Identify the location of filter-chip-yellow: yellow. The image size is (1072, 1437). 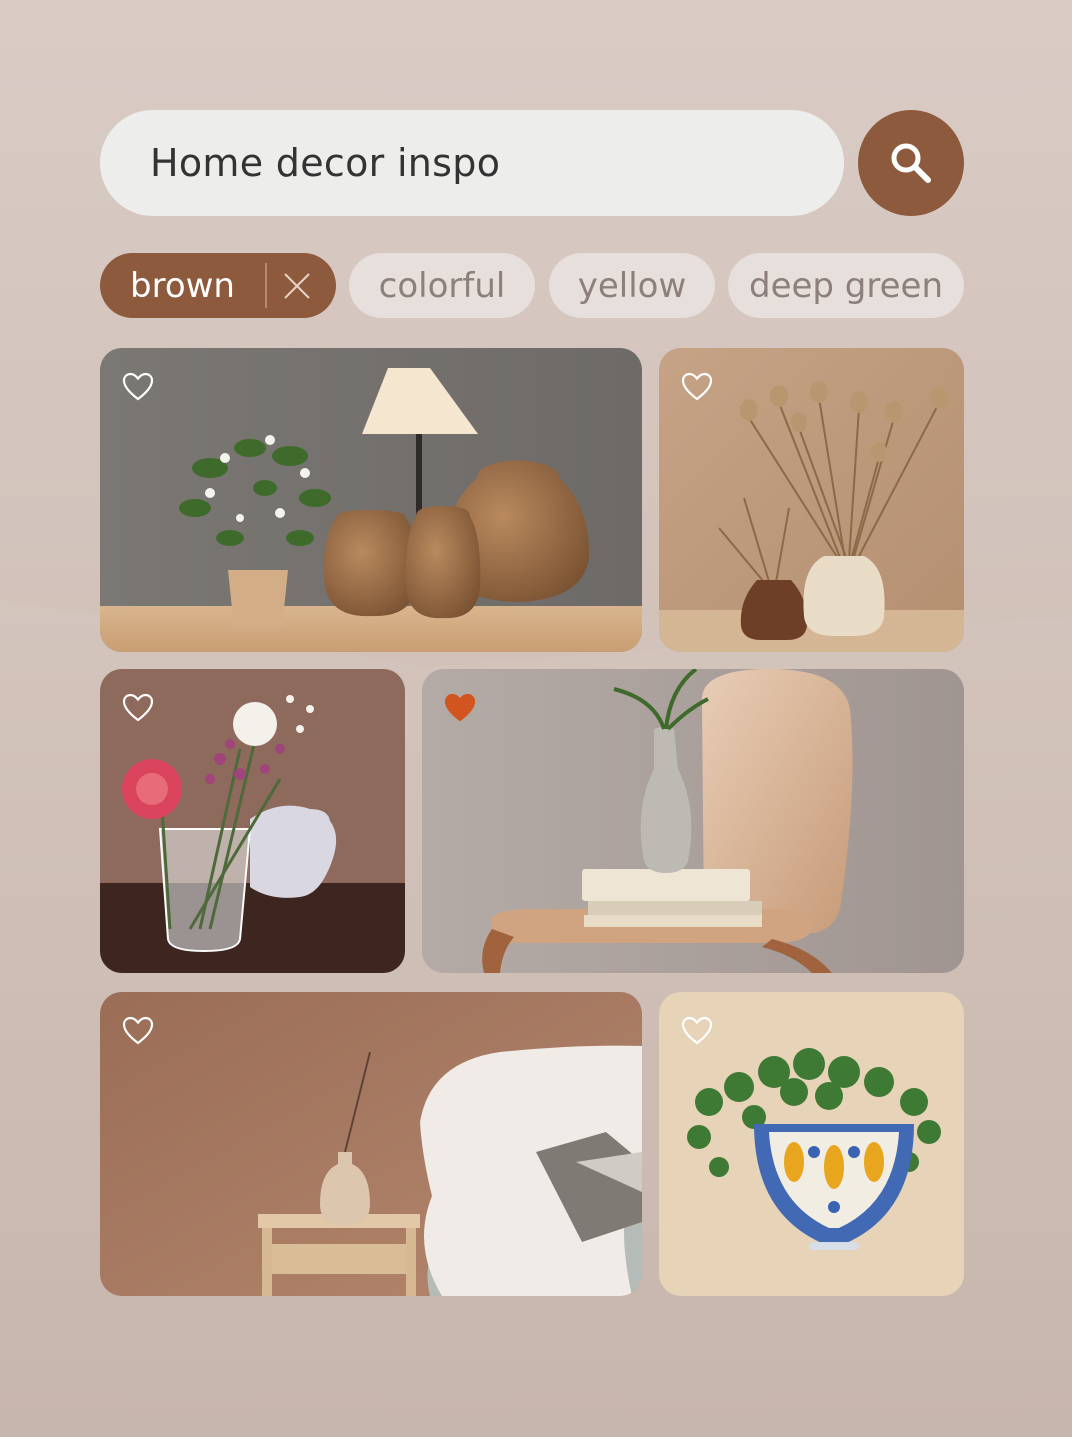
(632, 285).